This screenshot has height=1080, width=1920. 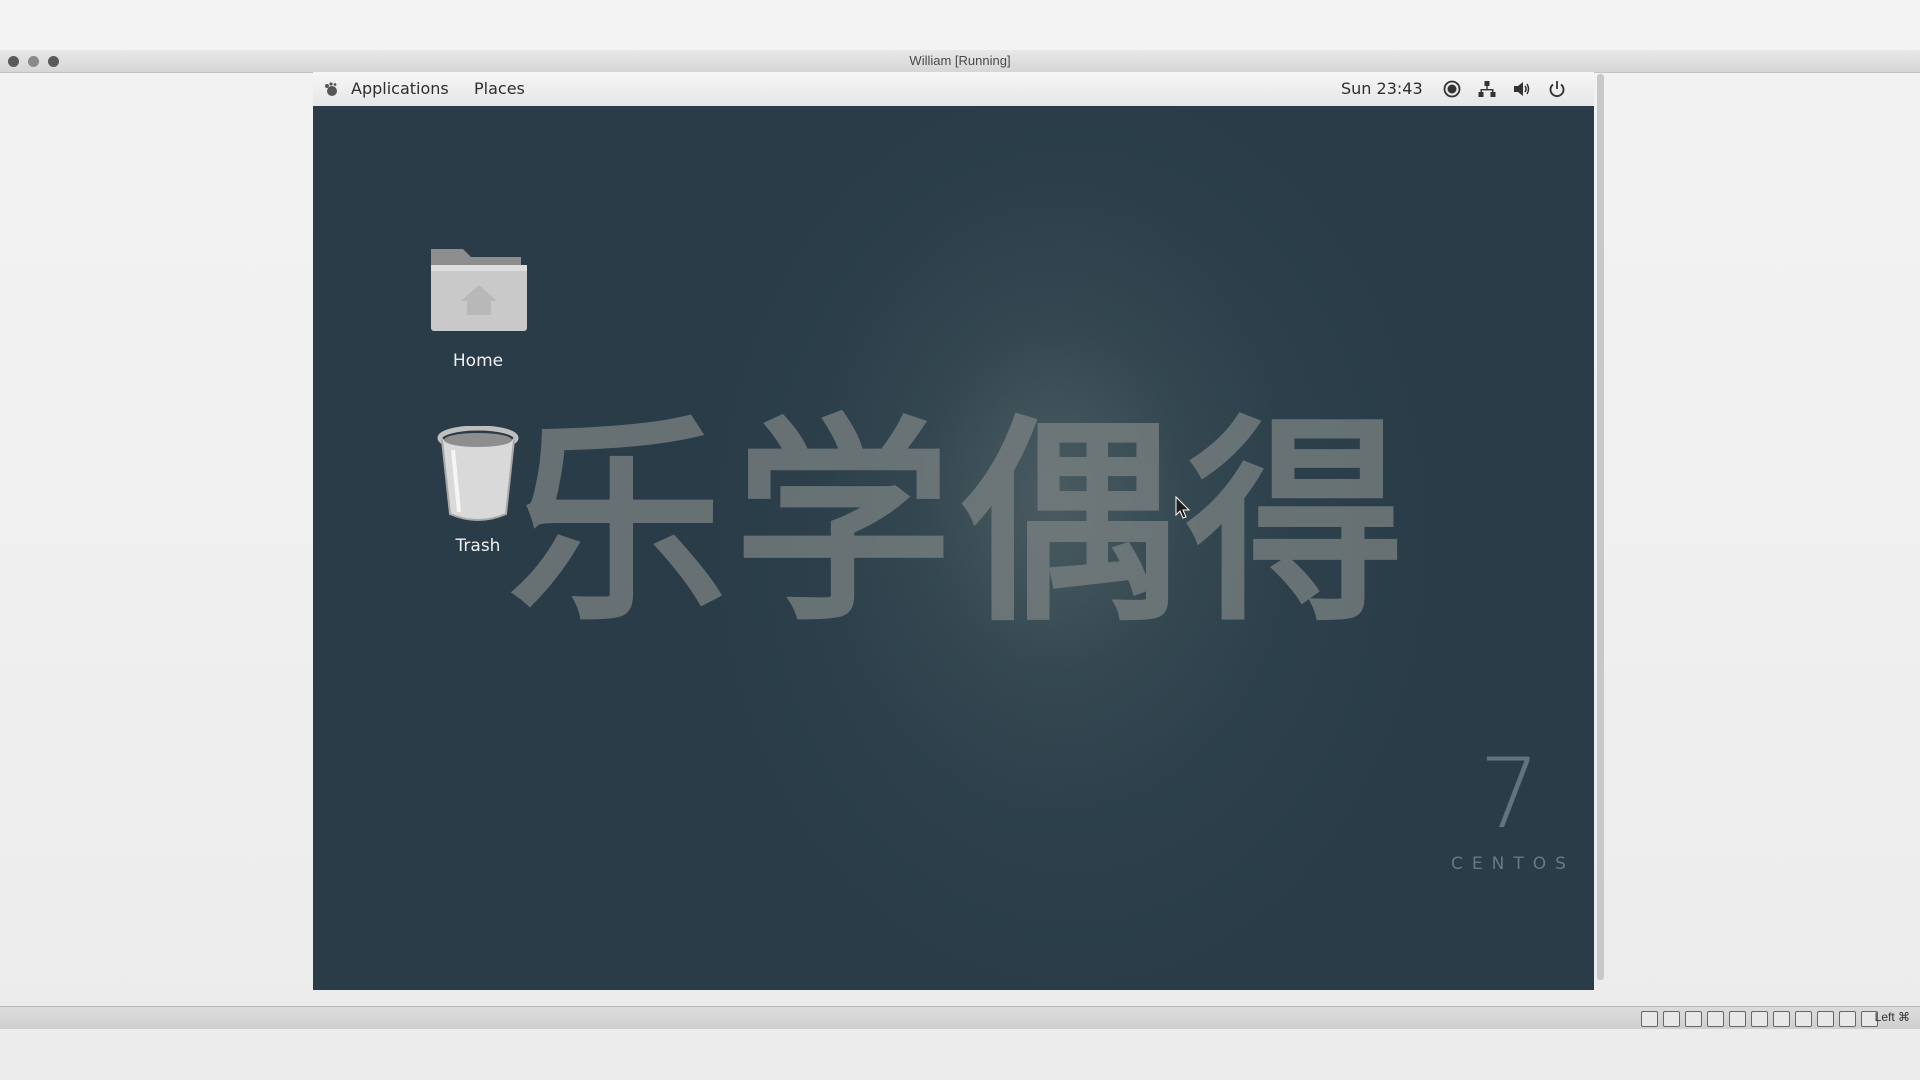 What do you see at coordinates (960, 1017) in the screenshot?
I see `vm-status-bar: Left ⌘` at bounding box center [960, 1017].